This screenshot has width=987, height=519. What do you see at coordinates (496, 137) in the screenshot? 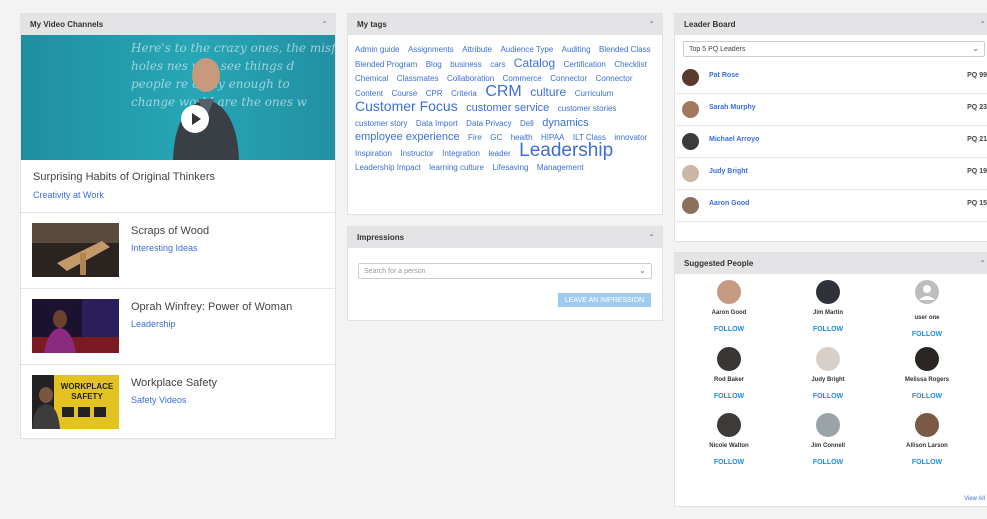
I see `tag-link: GC` at bounding box center [496, 137].